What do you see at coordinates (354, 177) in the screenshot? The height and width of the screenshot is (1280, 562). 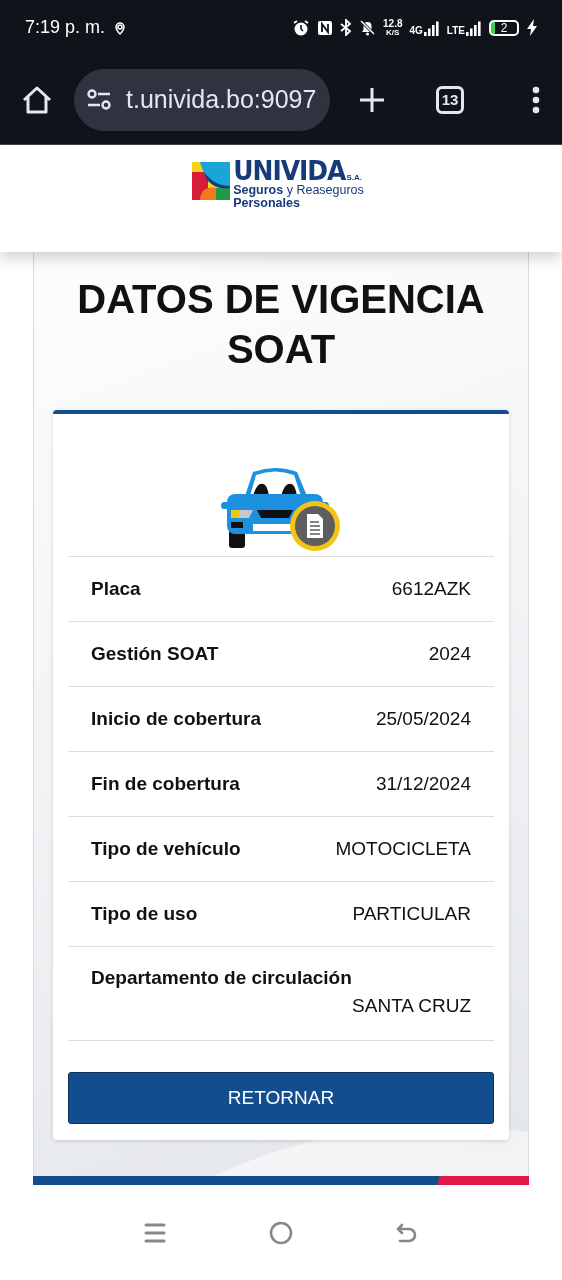 I see `brand-suffix: S.A.` at bounding box center [354, 177].